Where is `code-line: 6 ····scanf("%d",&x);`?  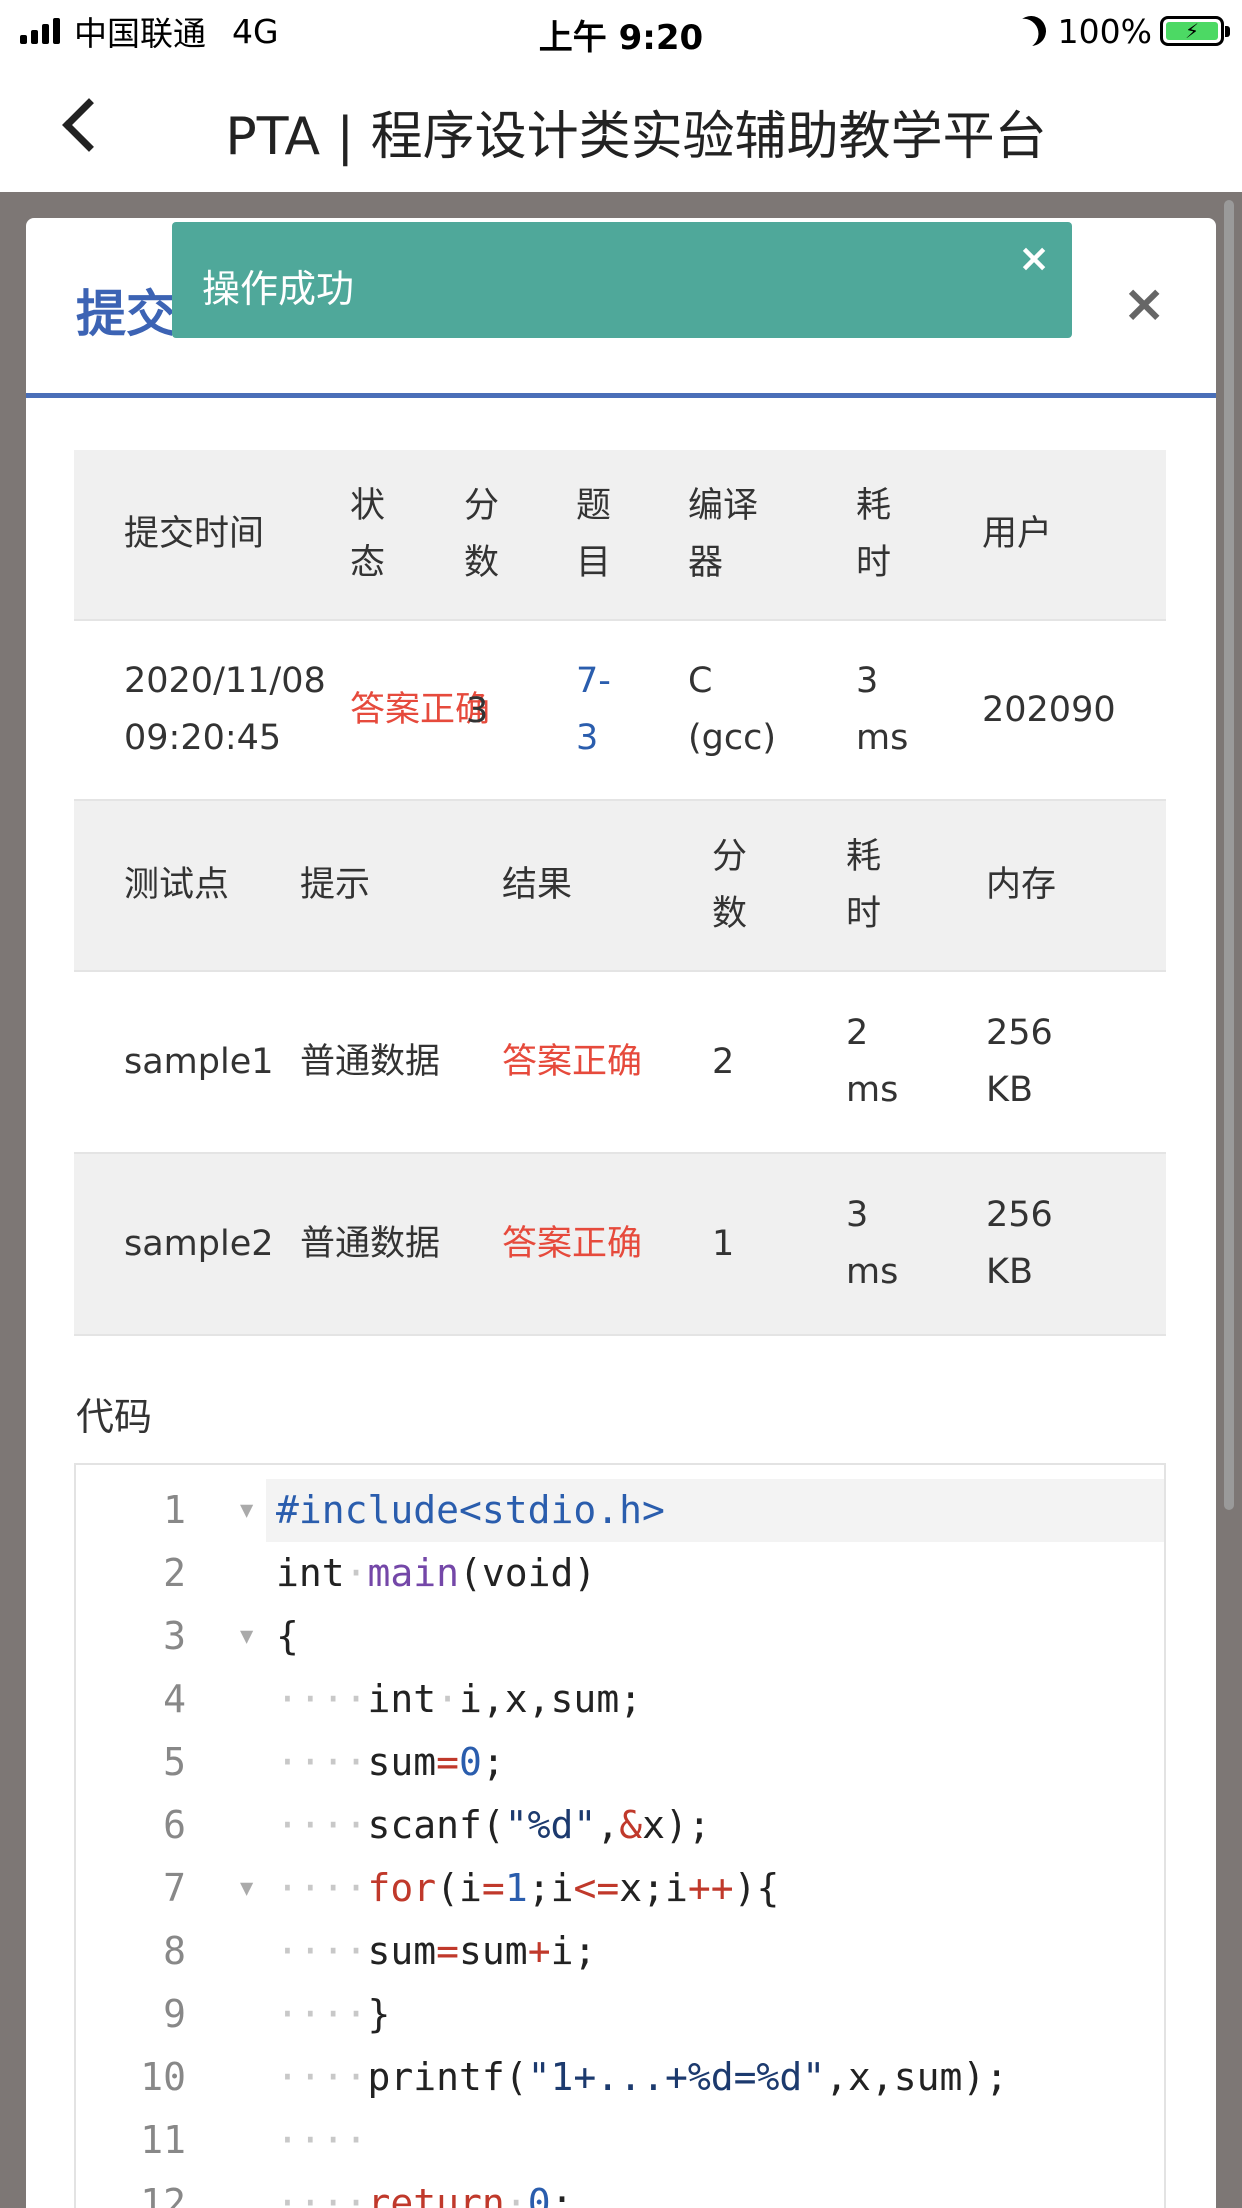
code-line: 6 ····scanf("%d",&x); is located at coordinates (437, 1825).